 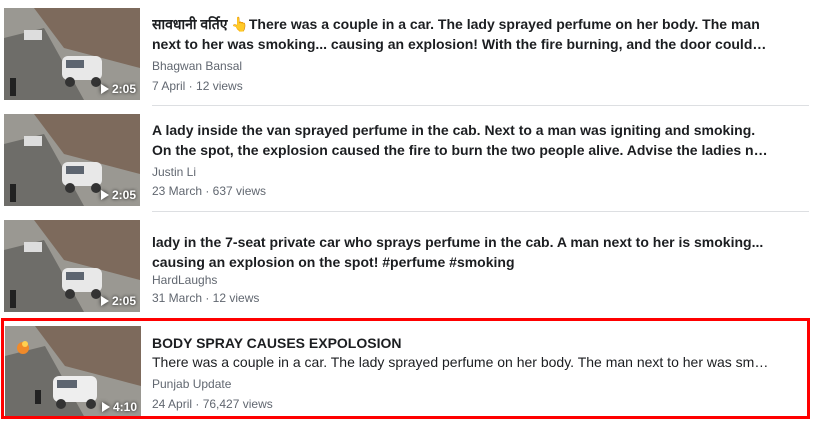 I want to click on video-meta: 23 March · 637 views, so click(x=209, y=191).